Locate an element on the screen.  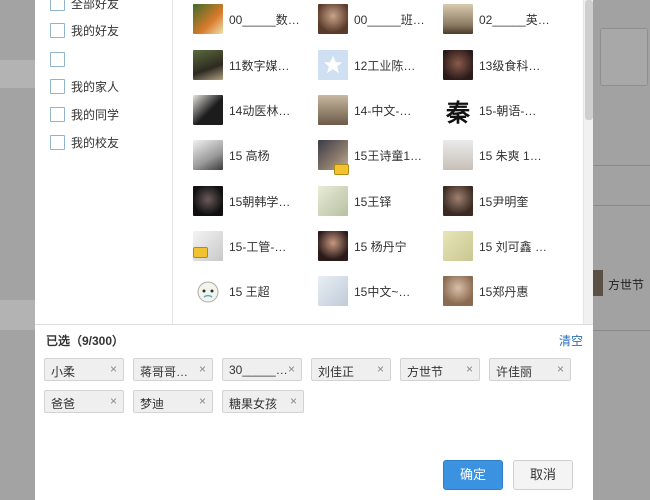
group-item-family: 我的家人 is located at coordinates (84, 86).